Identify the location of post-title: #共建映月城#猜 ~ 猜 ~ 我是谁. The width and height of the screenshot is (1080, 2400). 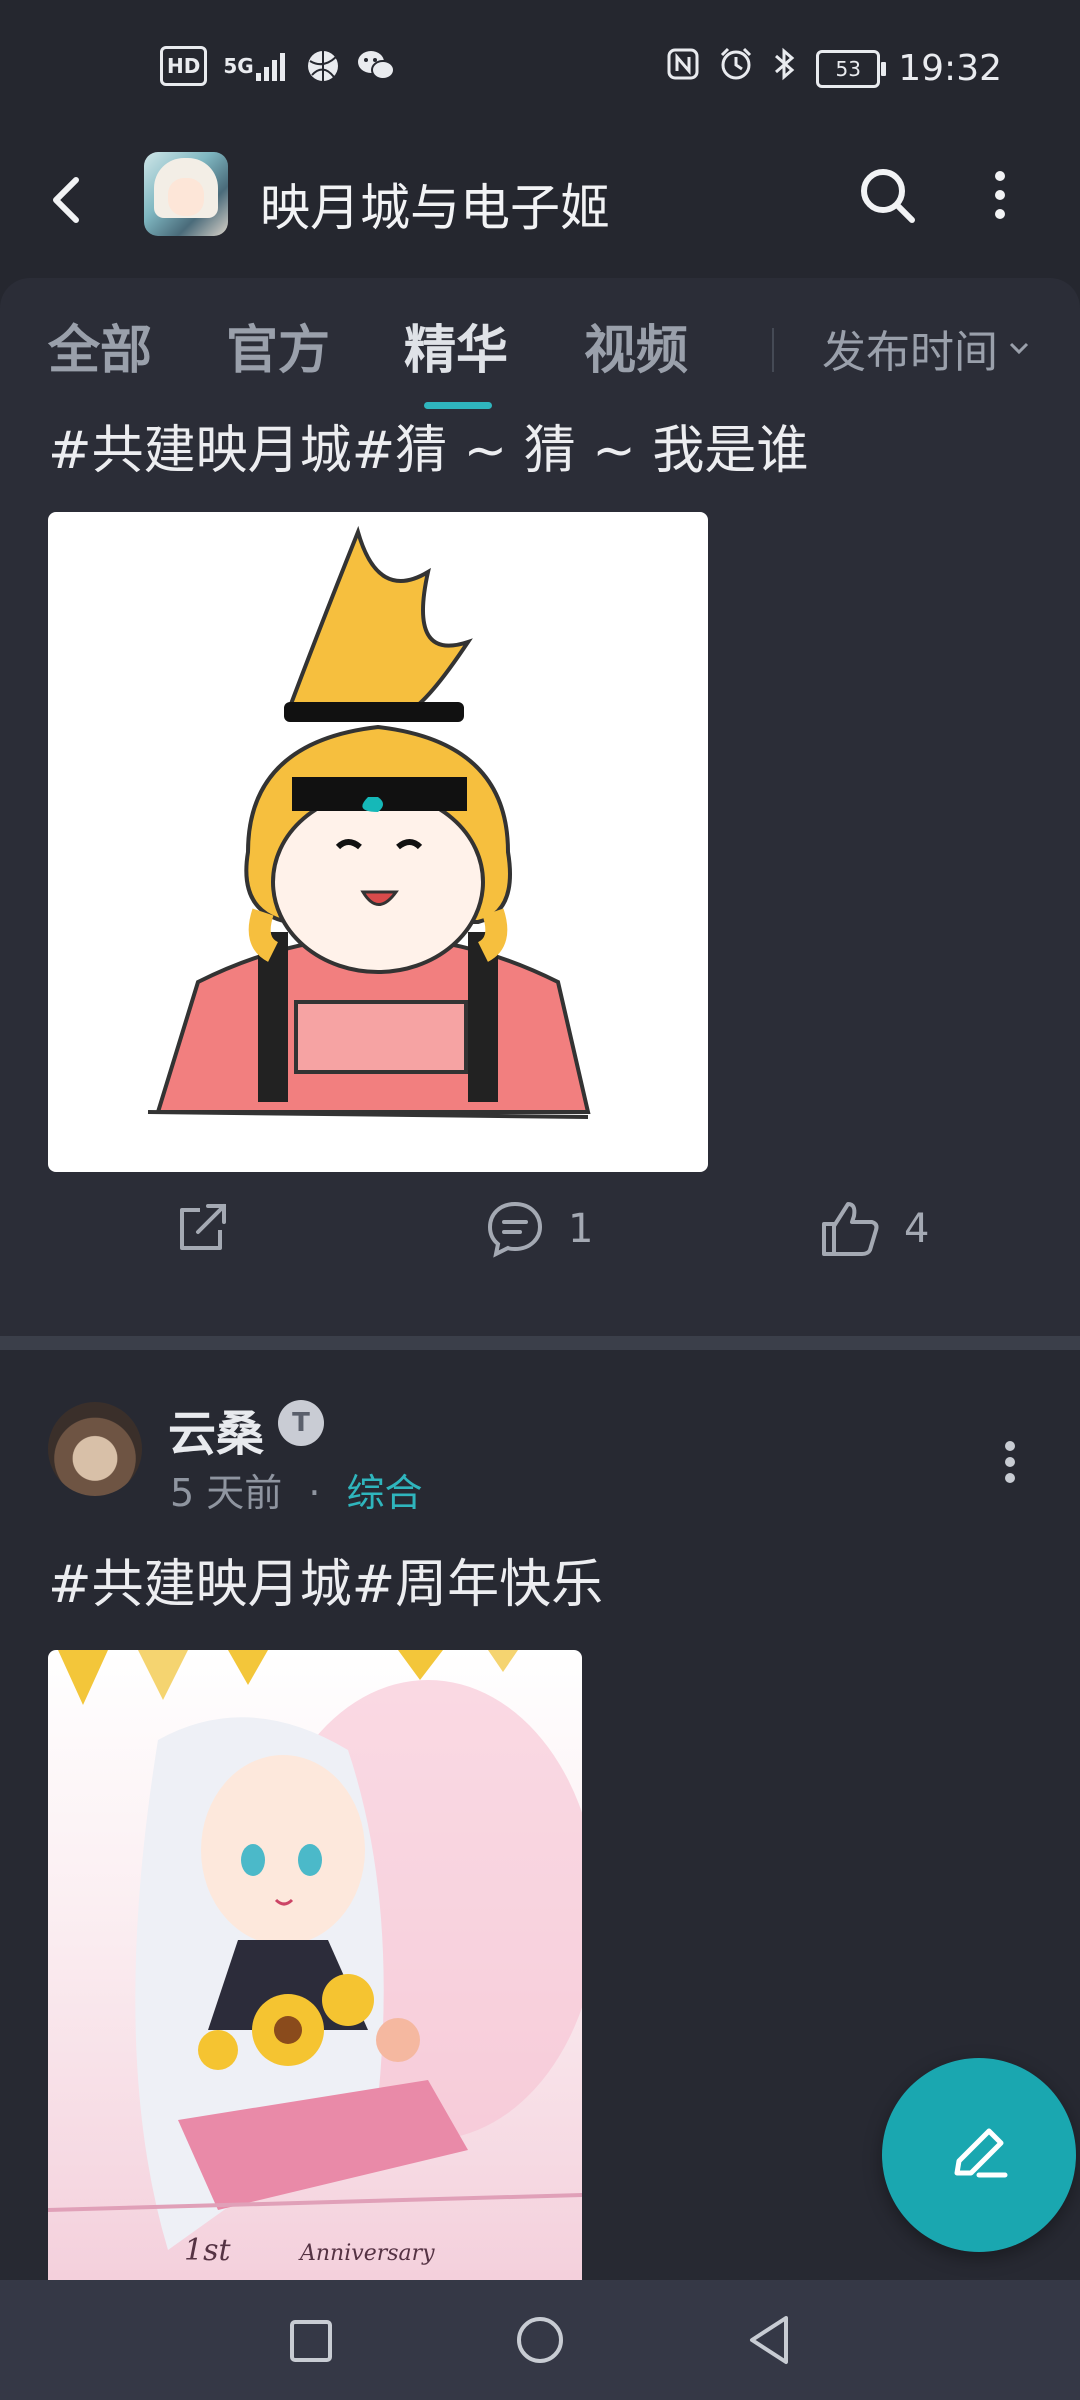
(428, 445).